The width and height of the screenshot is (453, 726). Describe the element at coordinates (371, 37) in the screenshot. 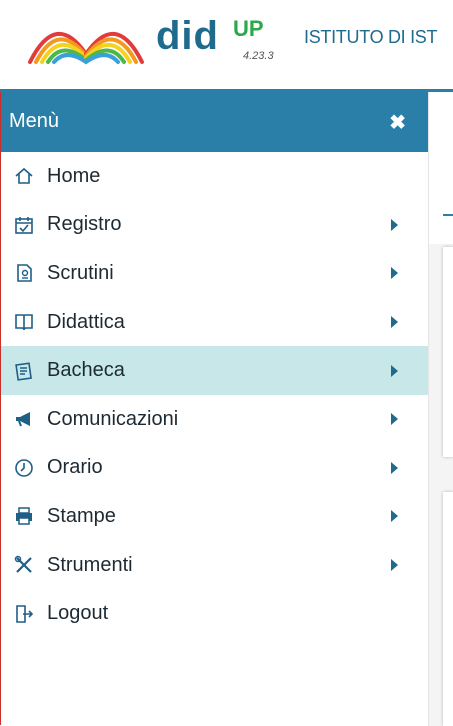

I see `school-name: ISTITUTO DI IST` at that location.